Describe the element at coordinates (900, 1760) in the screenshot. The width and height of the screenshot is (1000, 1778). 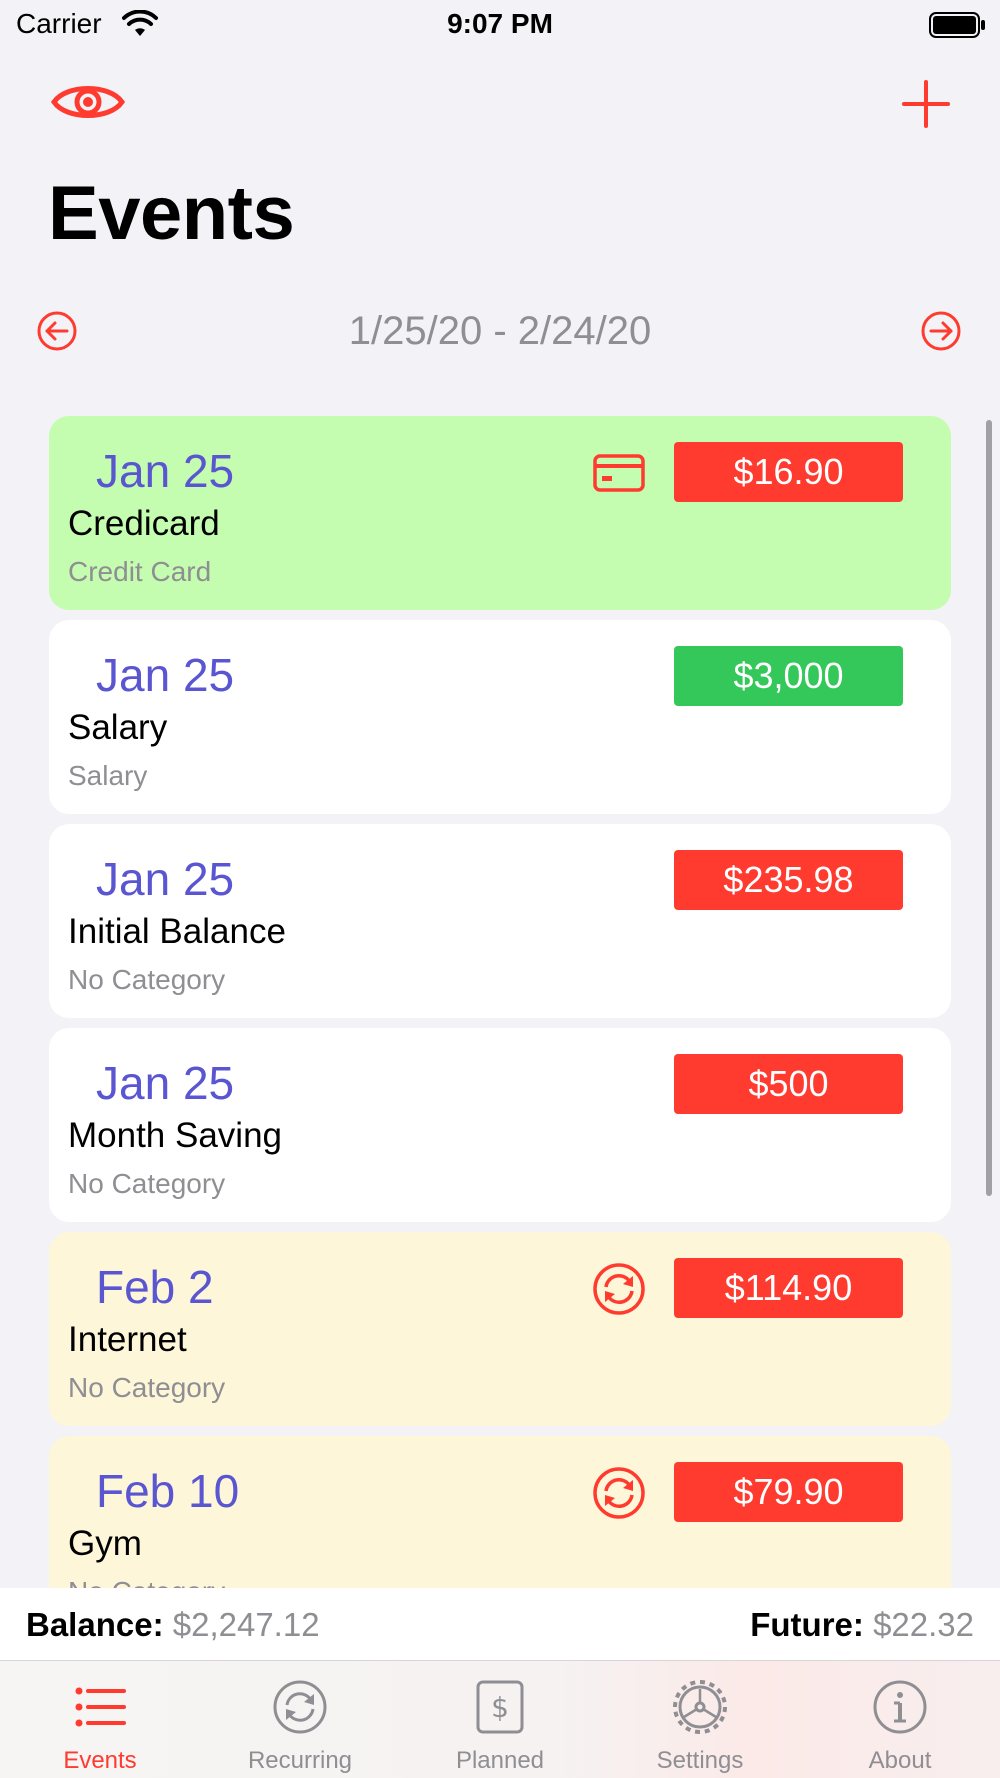
I see `tab-label: About` at that location.